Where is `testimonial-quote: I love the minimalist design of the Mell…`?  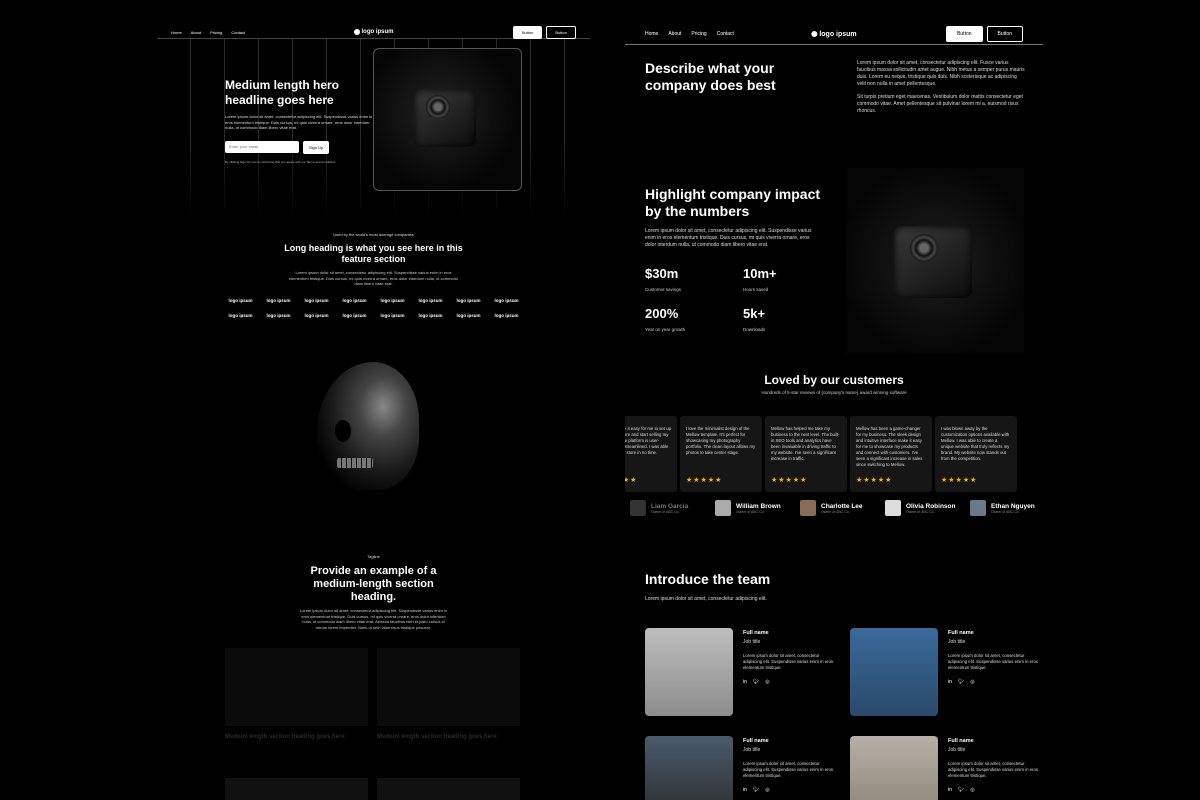 testimonial-quote: I love the minimalist design of the Mell… is located at coordinates (721, 440).